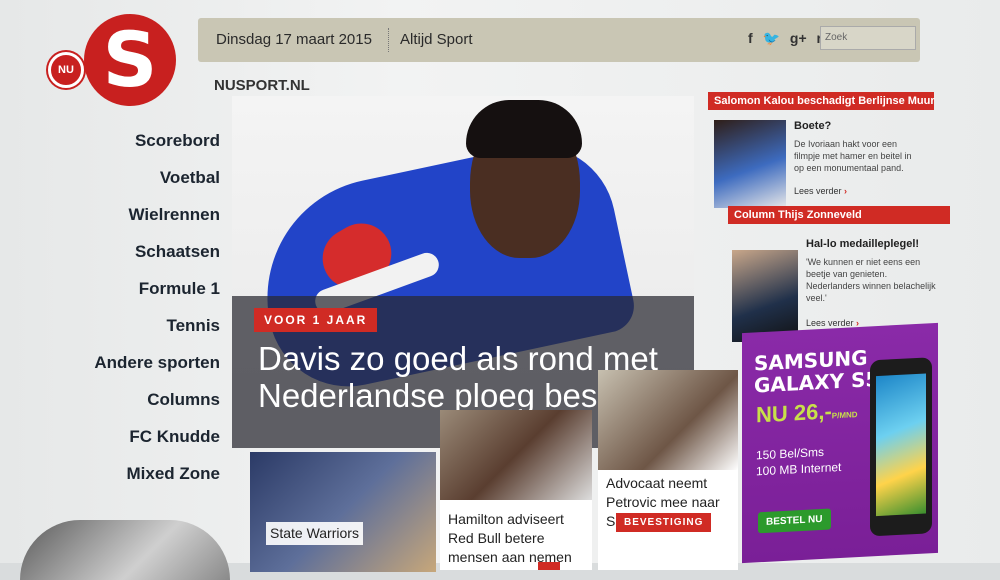  What do you see at coordinates (524, 129) in the screenshot?
I see `hero-image-hair` at bounding box center [524, 129].